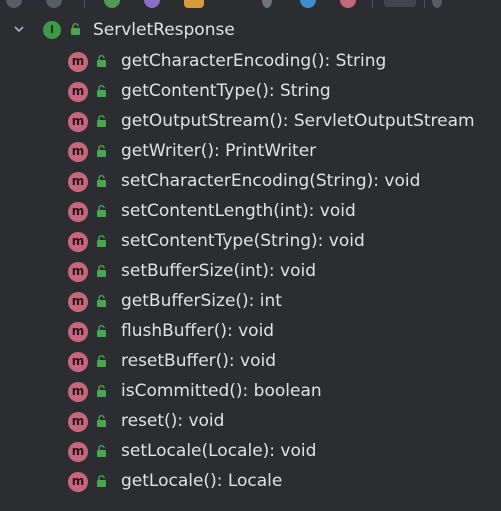 Image resolution: width=501 pixels, height=511 pixels. I want to click on toolbar-expand-button, so click(400, 3).